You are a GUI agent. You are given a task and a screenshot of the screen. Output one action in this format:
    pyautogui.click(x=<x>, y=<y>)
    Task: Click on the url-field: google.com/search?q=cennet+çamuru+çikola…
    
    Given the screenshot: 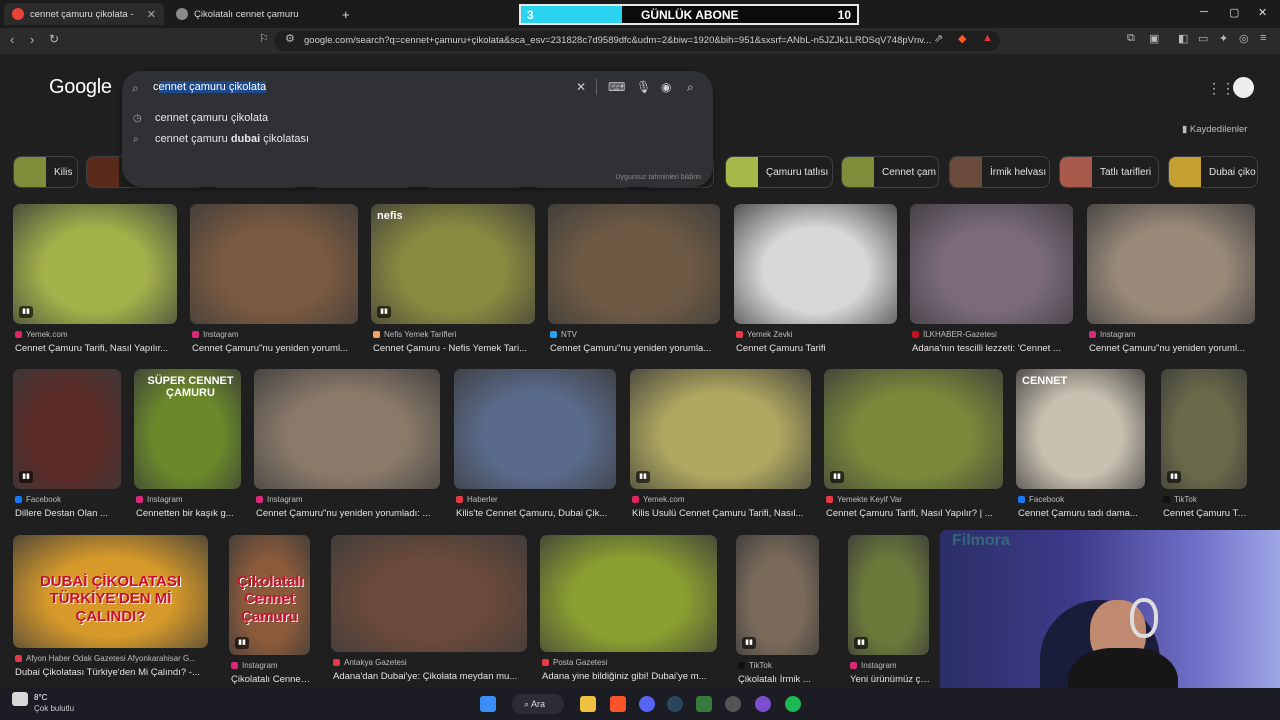 What is the action you would take?
    pyautogui.click(x=637, y=41)
    